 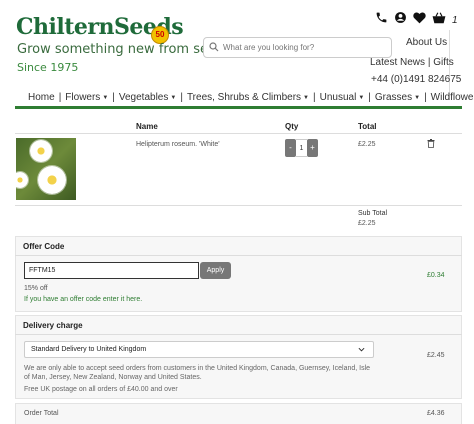 What do you see at coordinates (443, 62) in the screenshot?
I see `gifts-link: Gifts` at bounding box center [443, 62].